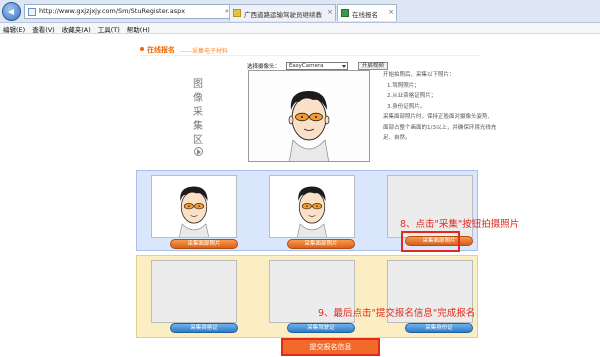 Image resolution: width=600 pixels, height=357 pixels. Describe the element at coordinates (321, 244) in the screenshot. I see `capture-face-button-2: 采集面部照片` at that location.